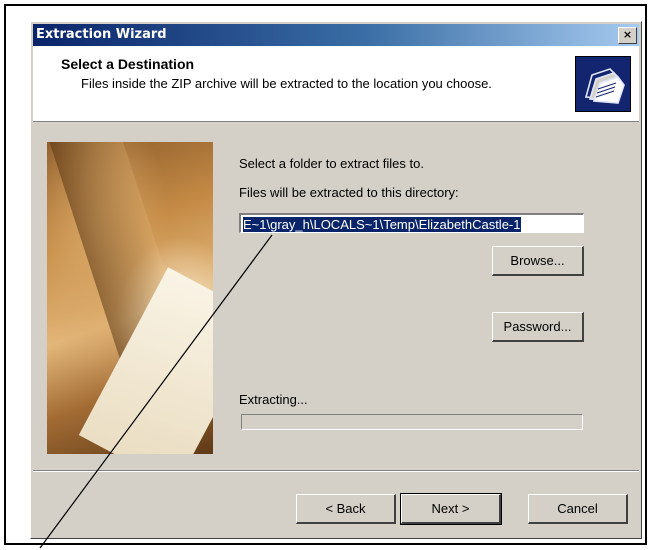  Describe the element at coordinates (128, 64) in the screenshot. I see `header-title: Select a Destination` at that location.